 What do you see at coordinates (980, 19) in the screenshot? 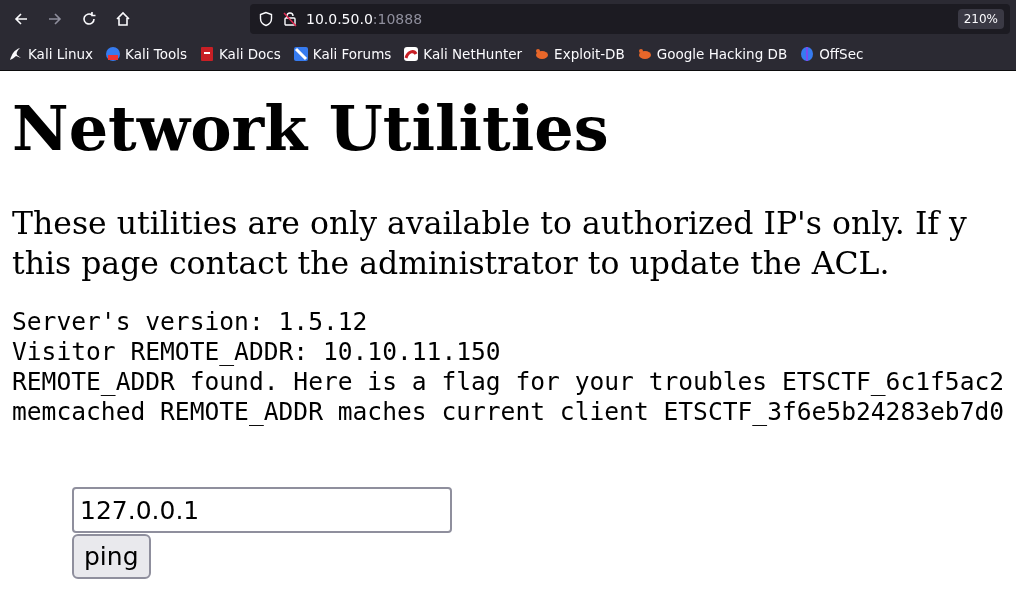
I see `zoom-level-button: 210%` at bounding box center [980, 19].